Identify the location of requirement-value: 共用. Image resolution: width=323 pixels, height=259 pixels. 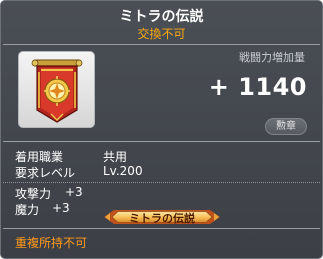
(115, 157).